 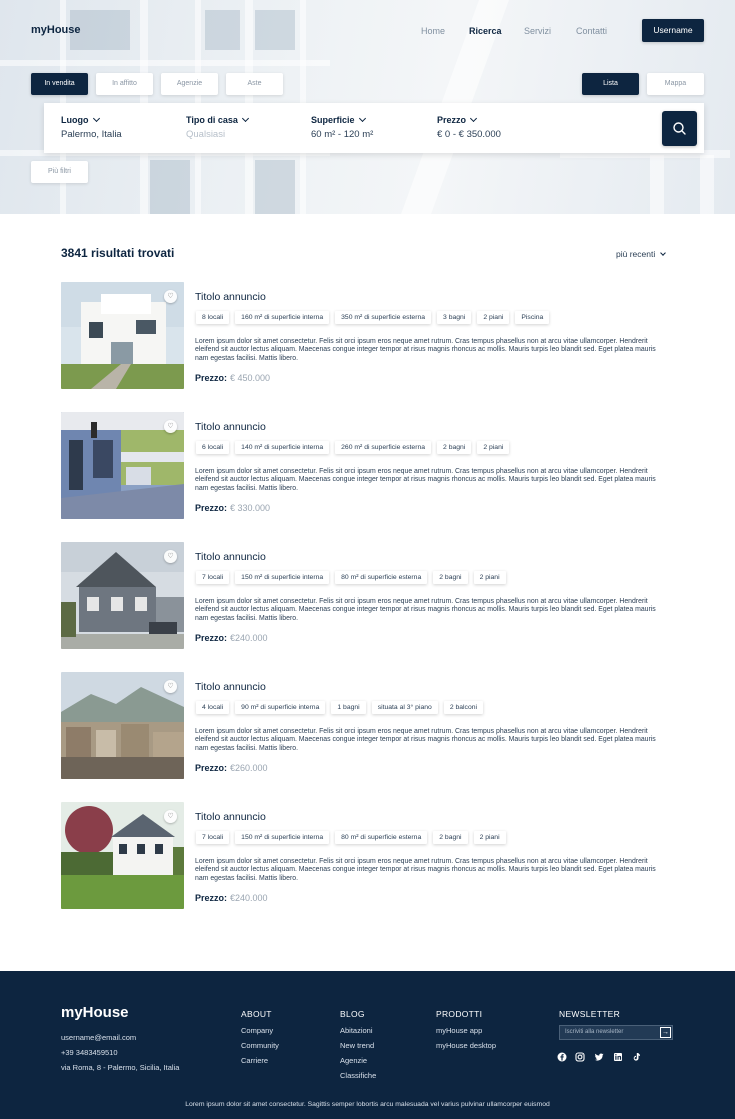 I want to click on tab-in-vendita: In vendita, so click(x=59, y=84).